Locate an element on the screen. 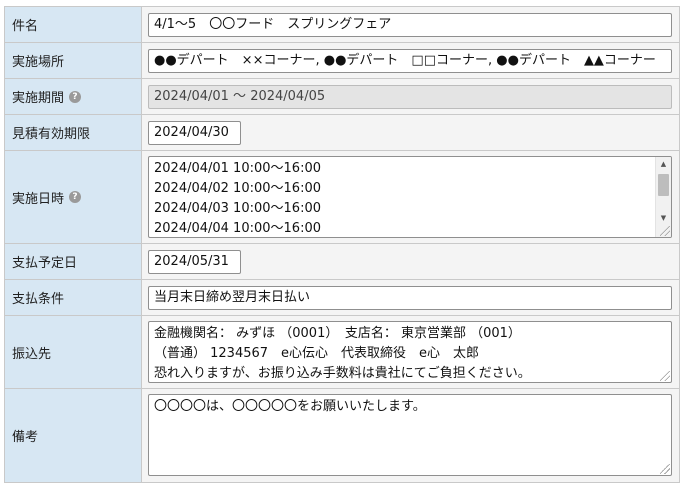 The width and height of the screenshot is (683, 491). triangle-down-icon: ▼ is located at coordinates (663, 218).